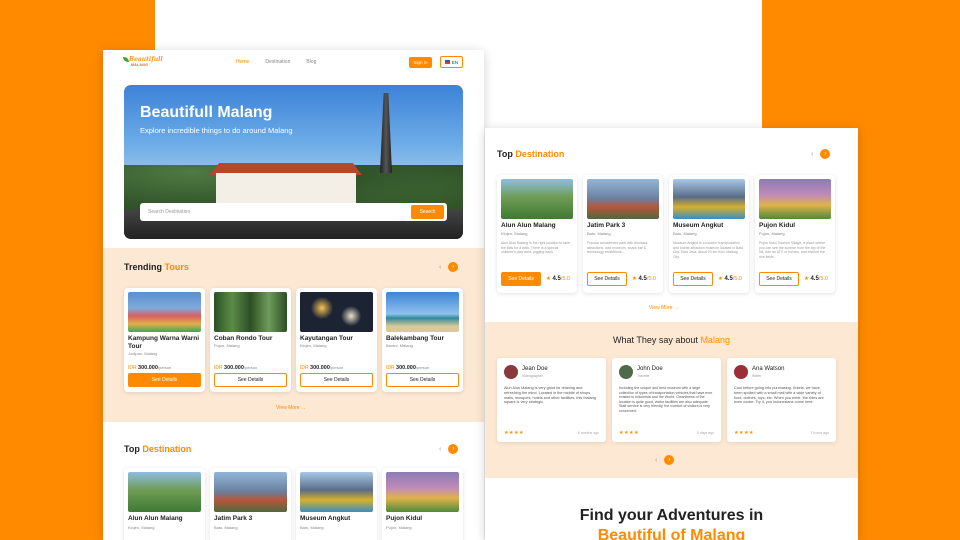 This screenshot has width=960, height=540. What do you see at coordinates (535, 369) in the screenshot?
I see `reviewer-name: Jean Doe` at bounding box center [535, 369].